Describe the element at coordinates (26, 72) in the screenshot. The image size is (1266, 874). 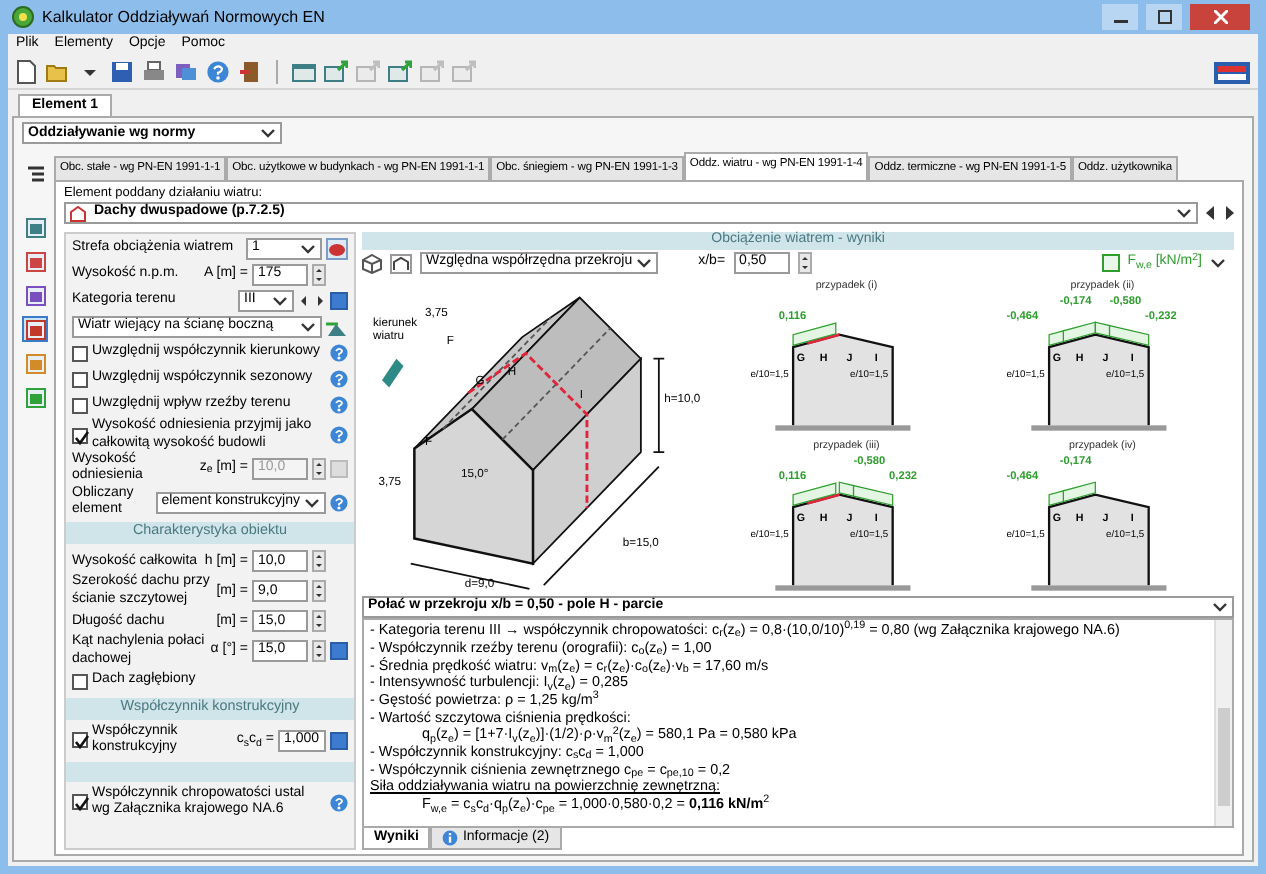
I see `new-file-icon` at that location.